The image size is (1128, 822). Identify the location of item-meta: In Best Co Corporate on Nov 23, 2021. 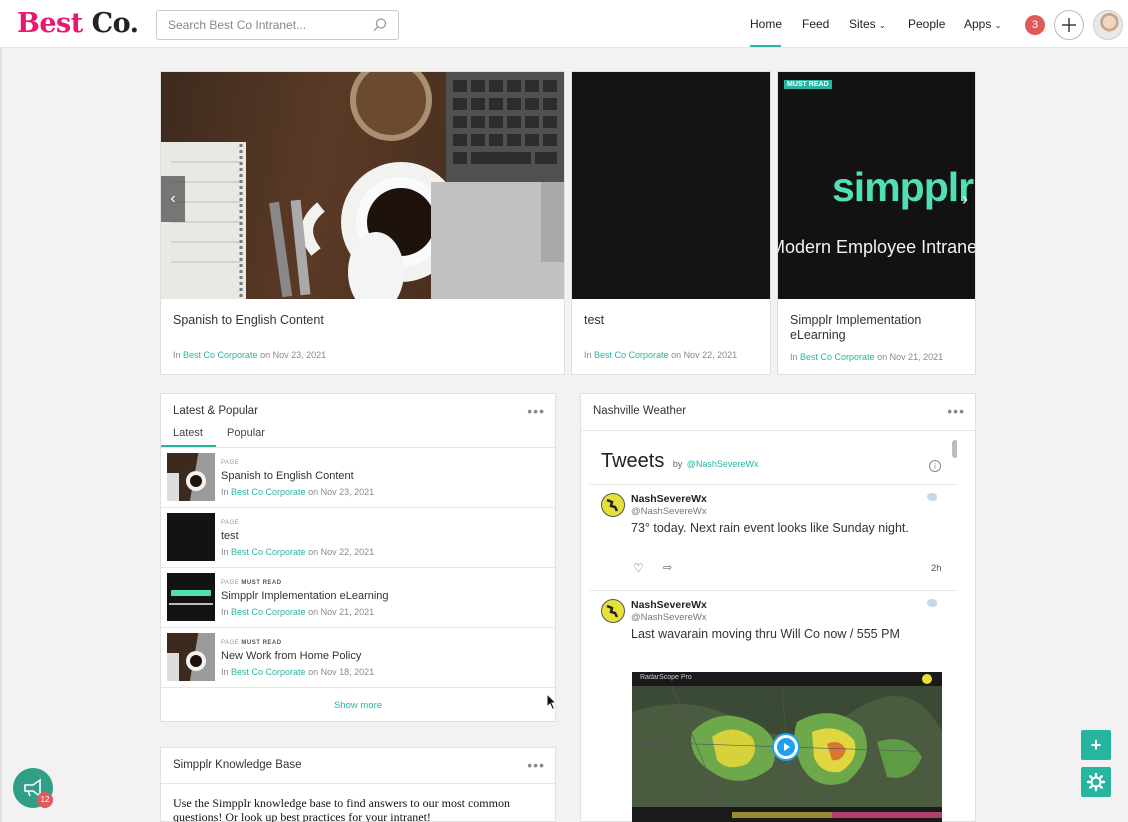
(298, 492).